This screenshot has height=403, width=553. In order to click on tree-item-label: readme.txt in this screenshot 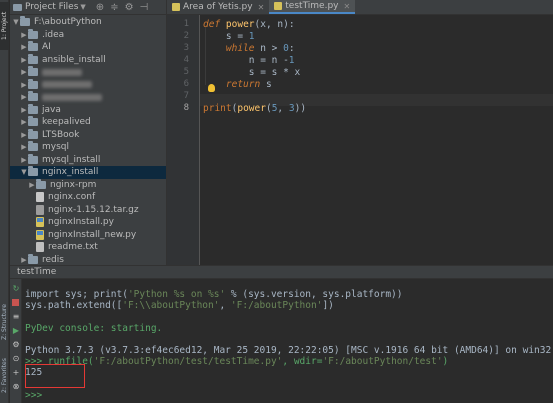, I will do `click(73, 247)`.